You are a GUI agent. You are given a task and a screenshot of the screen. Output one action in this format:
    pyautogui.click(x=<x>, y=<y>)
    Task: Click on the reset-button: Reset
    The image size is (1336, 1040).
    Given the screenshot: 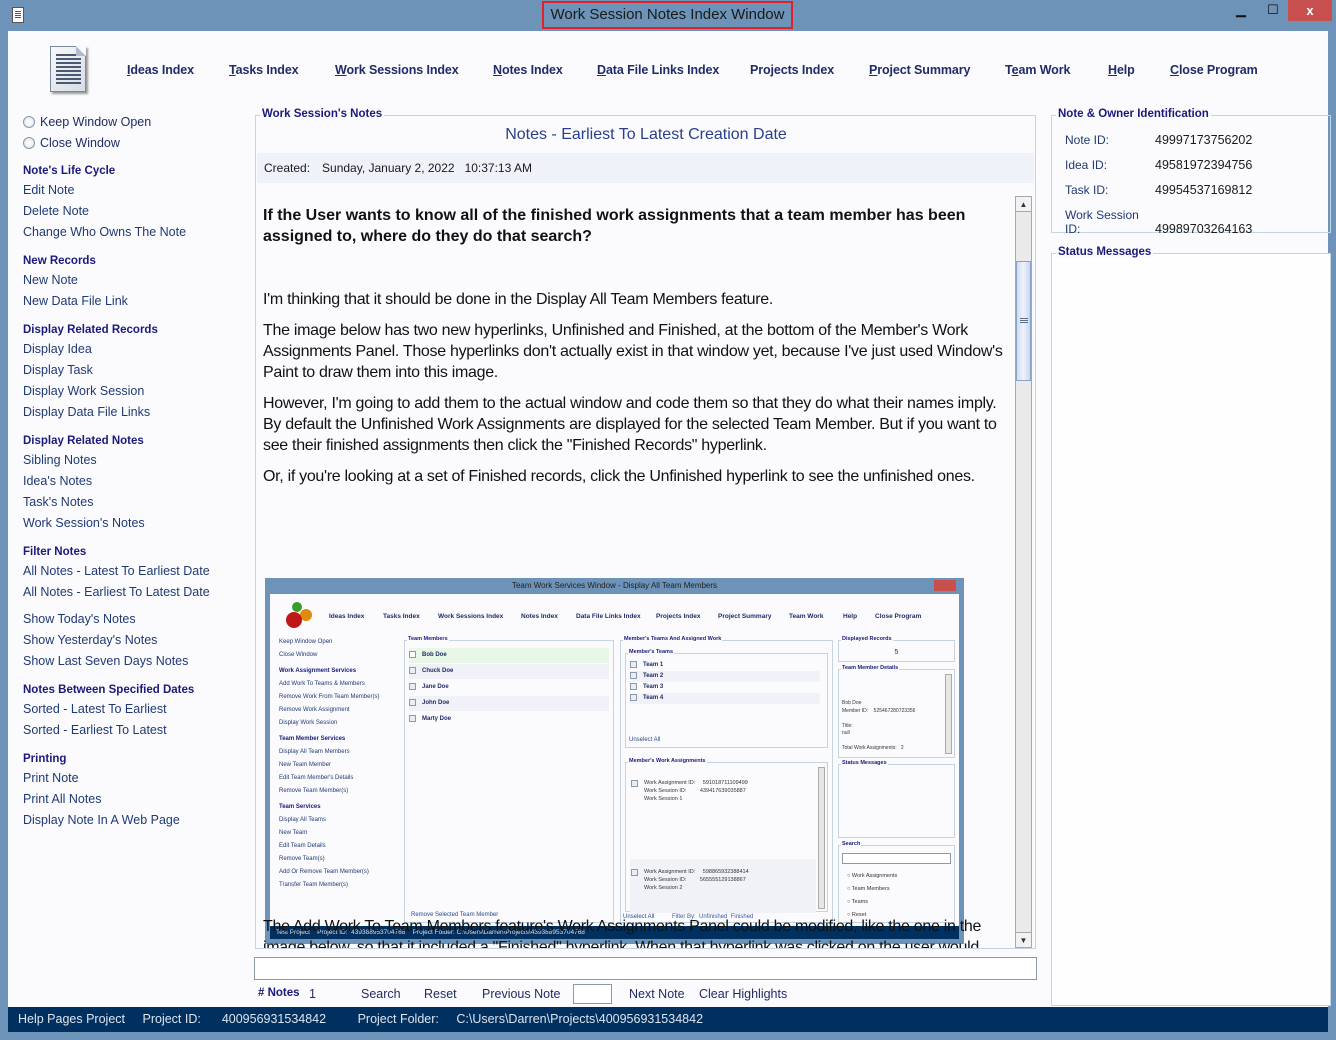 What is the action you would take?
    pyautogui.click(x=440, y=994)
    